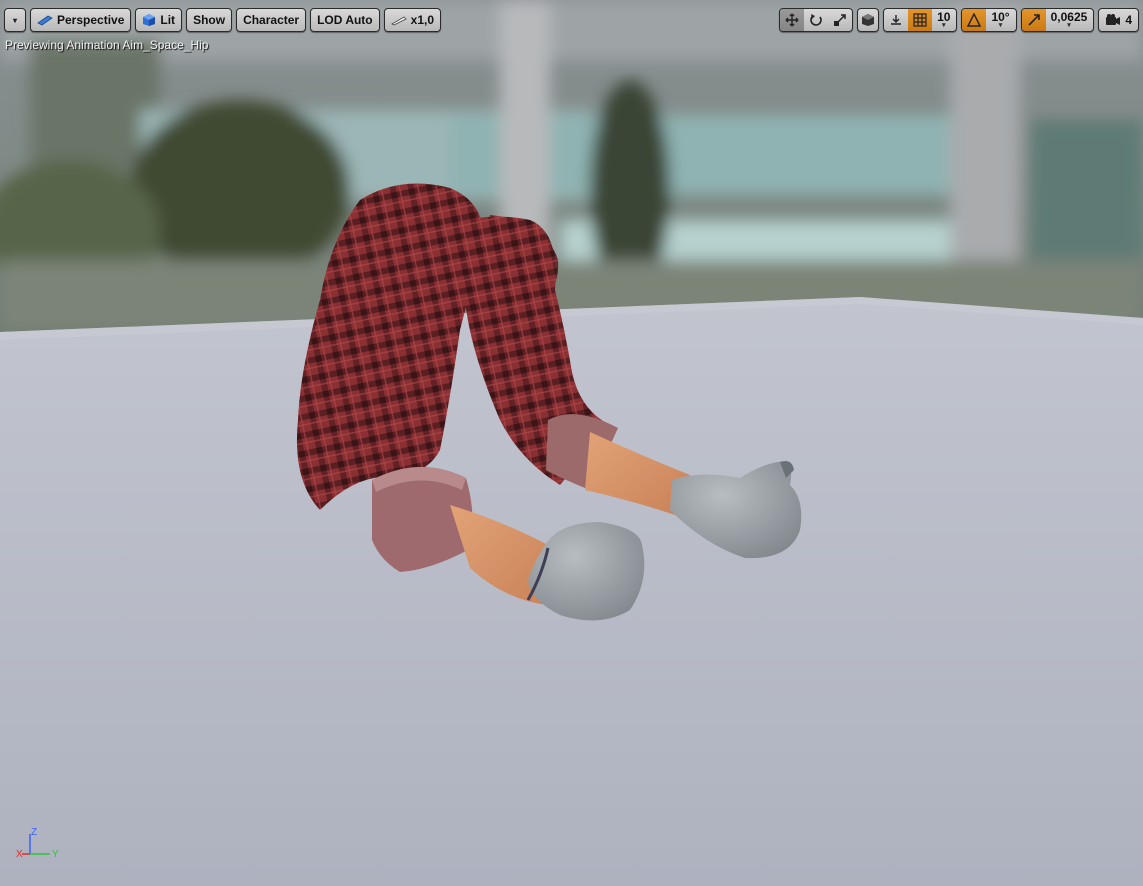 This screenshot has width=1143, height=886. I want to click on grid-icon, so click(920, 20).